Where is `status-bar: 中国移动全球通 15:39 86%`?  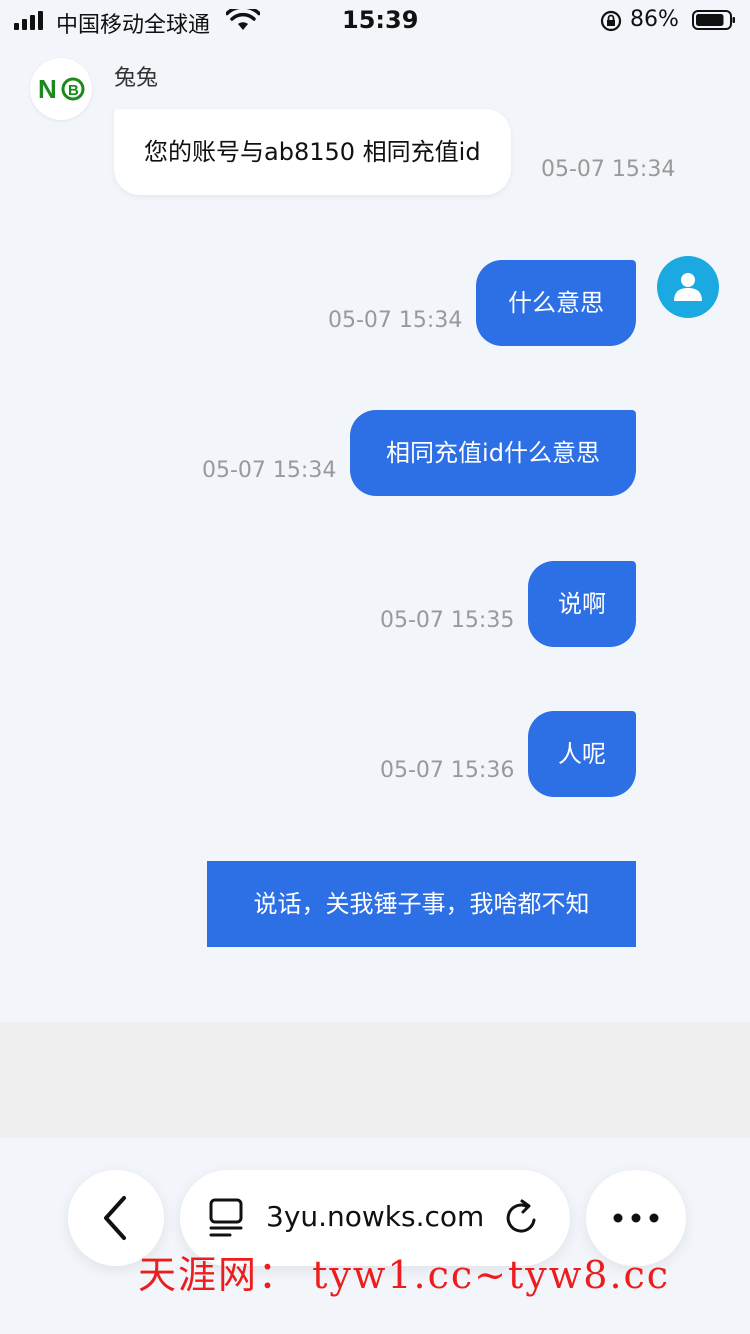
status-bar: 中国移动全球通 15:39 86% is located at coordinates (375, 22).